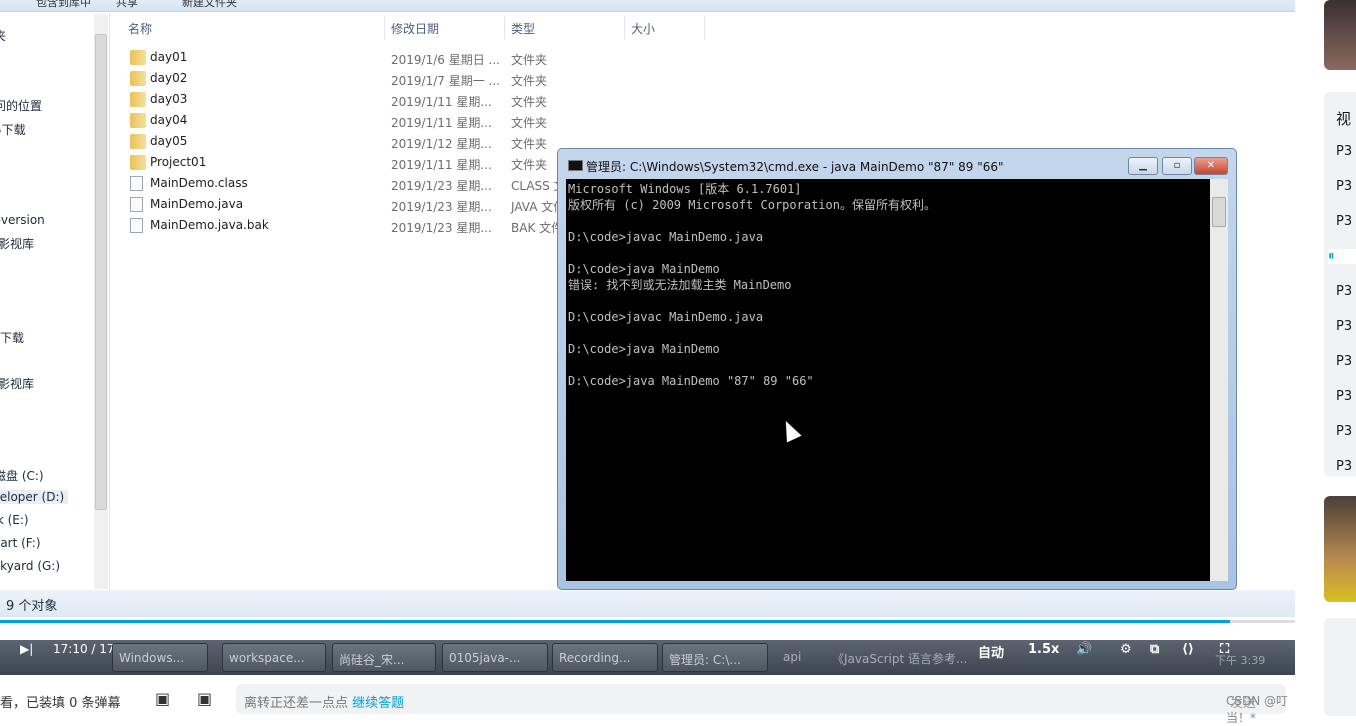 Image resolution: width=1356 pixels, height=726 pixels. I want to click on column-size: 大小, so click(665, 28).